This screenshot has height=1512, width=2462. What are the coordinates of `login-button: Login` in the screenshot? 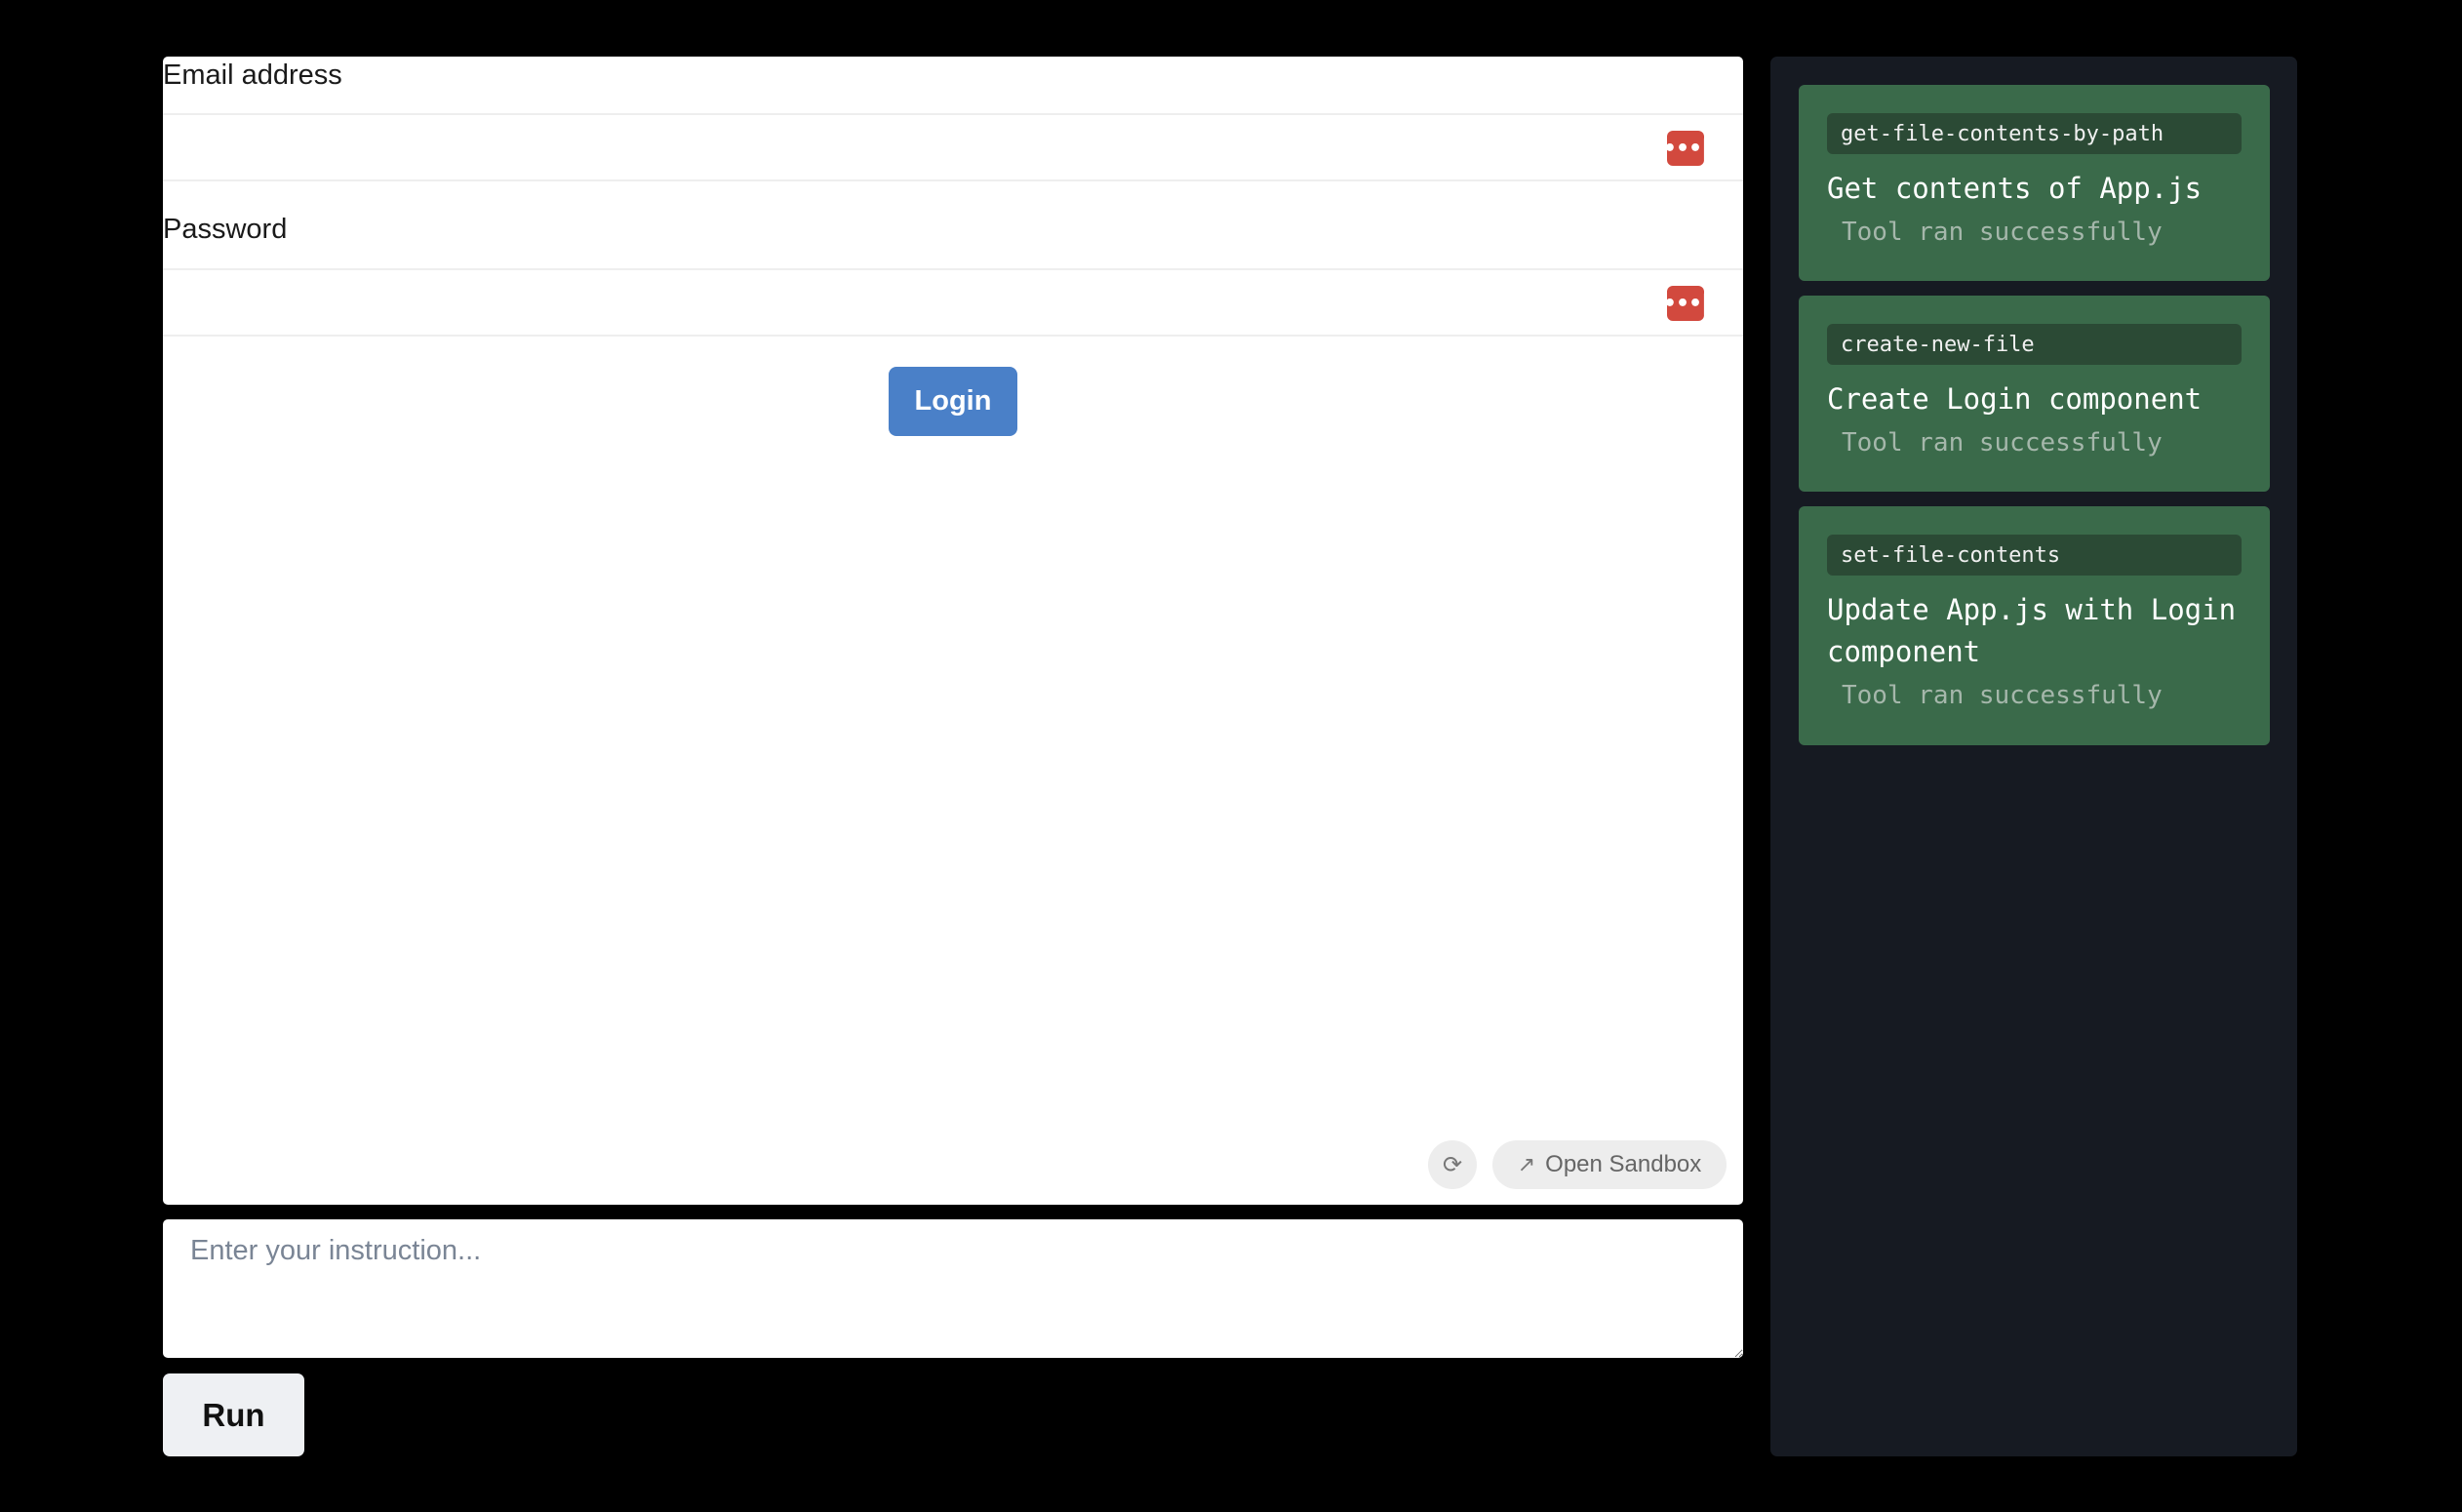 It's located at (953, 401).